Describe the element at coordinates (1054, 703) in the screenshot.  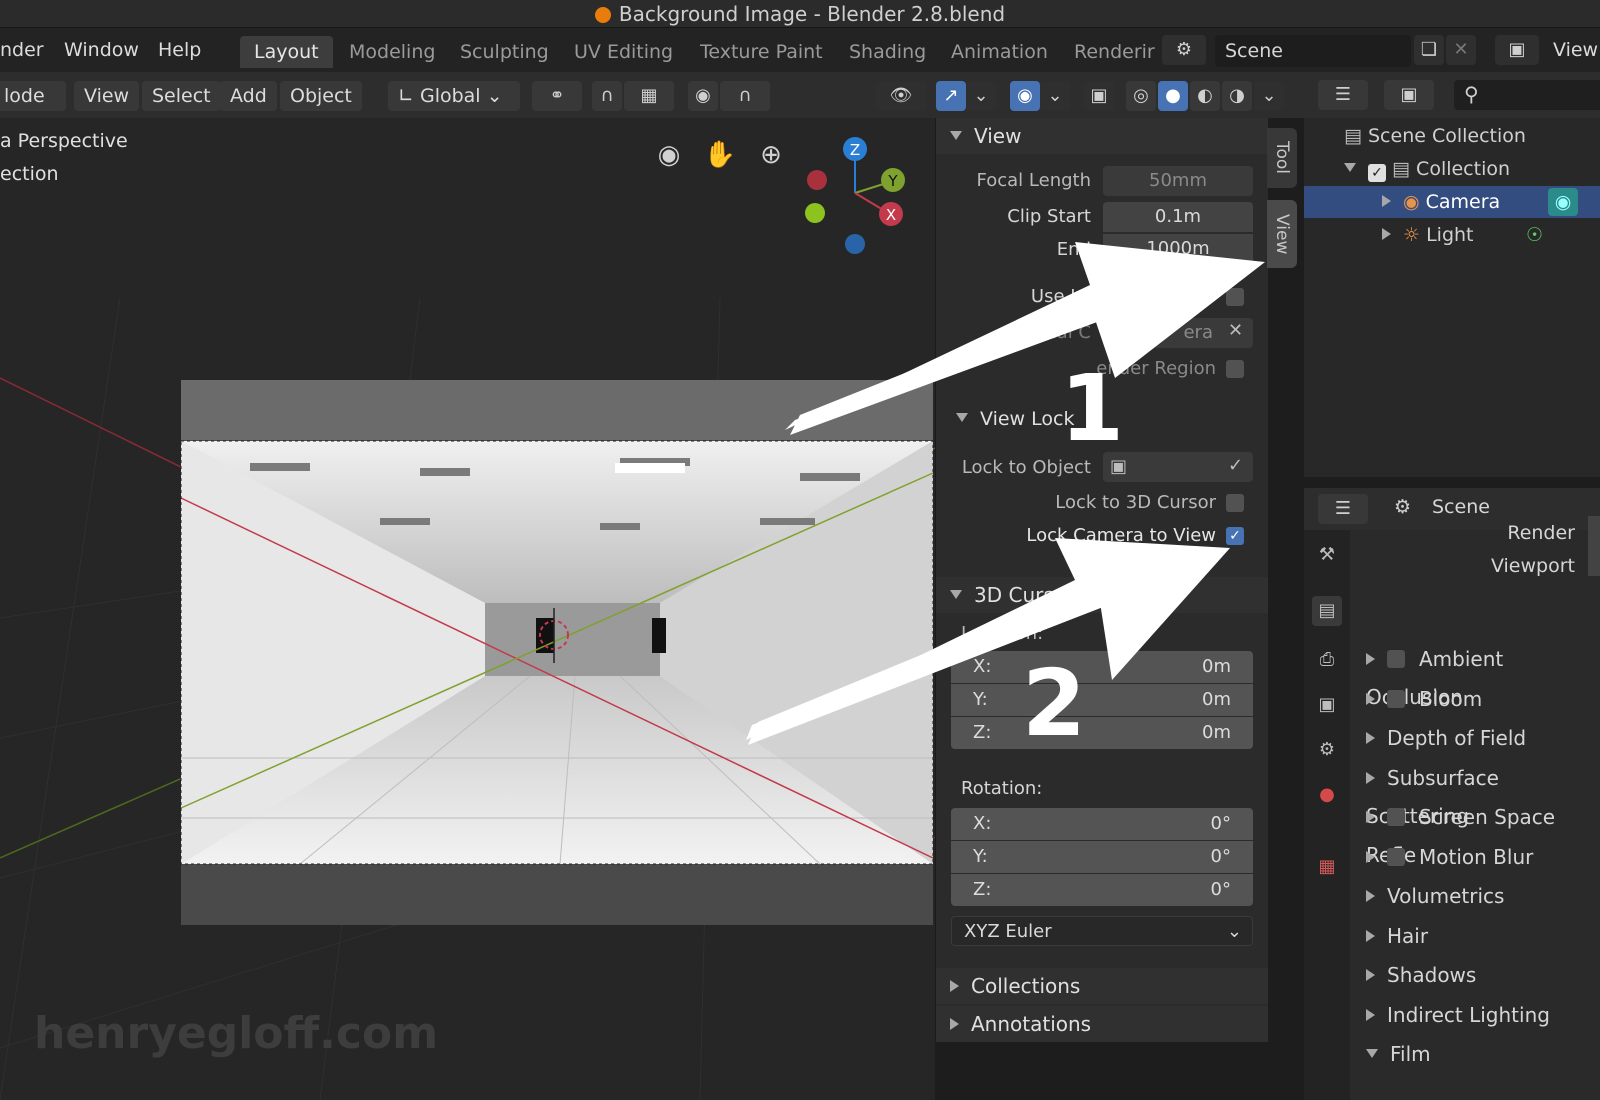
I see `annotation-number-2: 2` at that location.